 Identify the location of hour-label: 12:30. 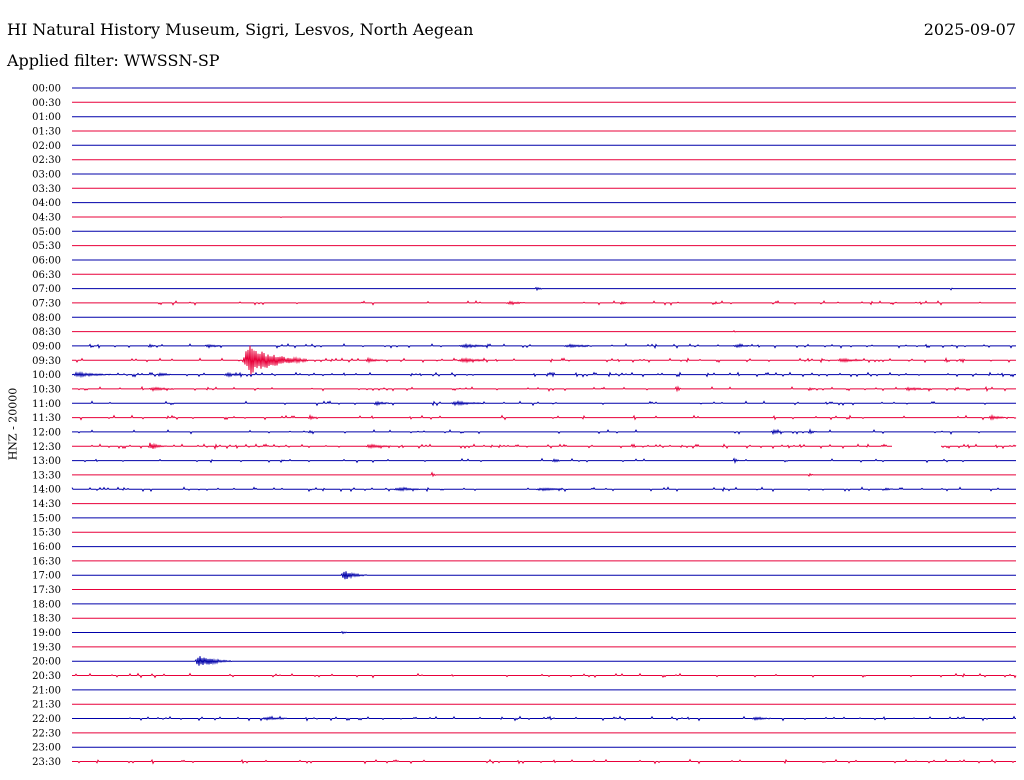
(46, 447).